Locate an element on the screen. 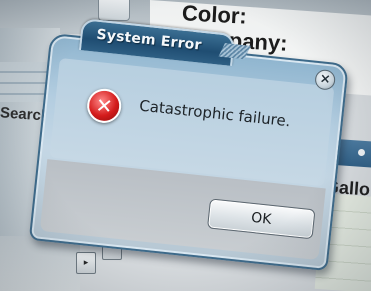 This screenshot has width=371, height=291. scroll-right-button: ▸ is located at coordinates (86, 263).